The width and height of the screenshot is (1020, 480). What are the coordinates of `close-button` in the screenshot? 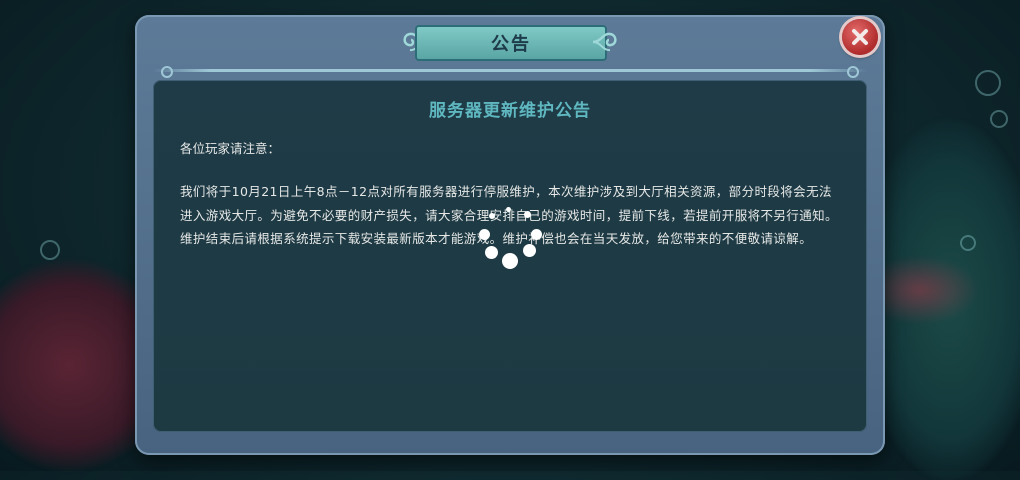 It's located at (860, 37).